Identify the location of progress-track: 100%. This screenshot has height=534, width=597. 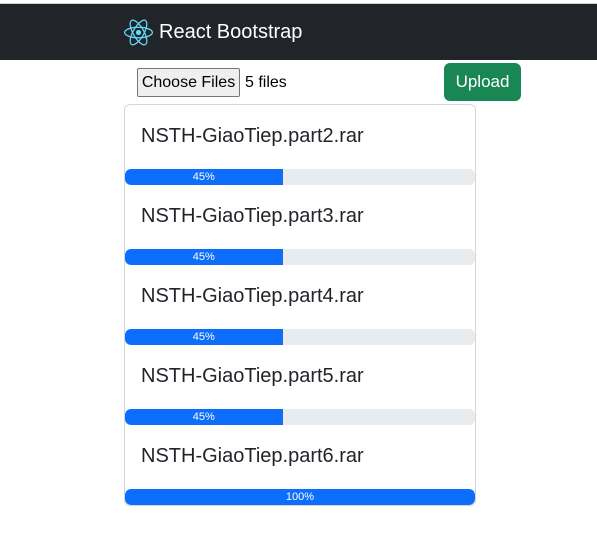
(300, 497).